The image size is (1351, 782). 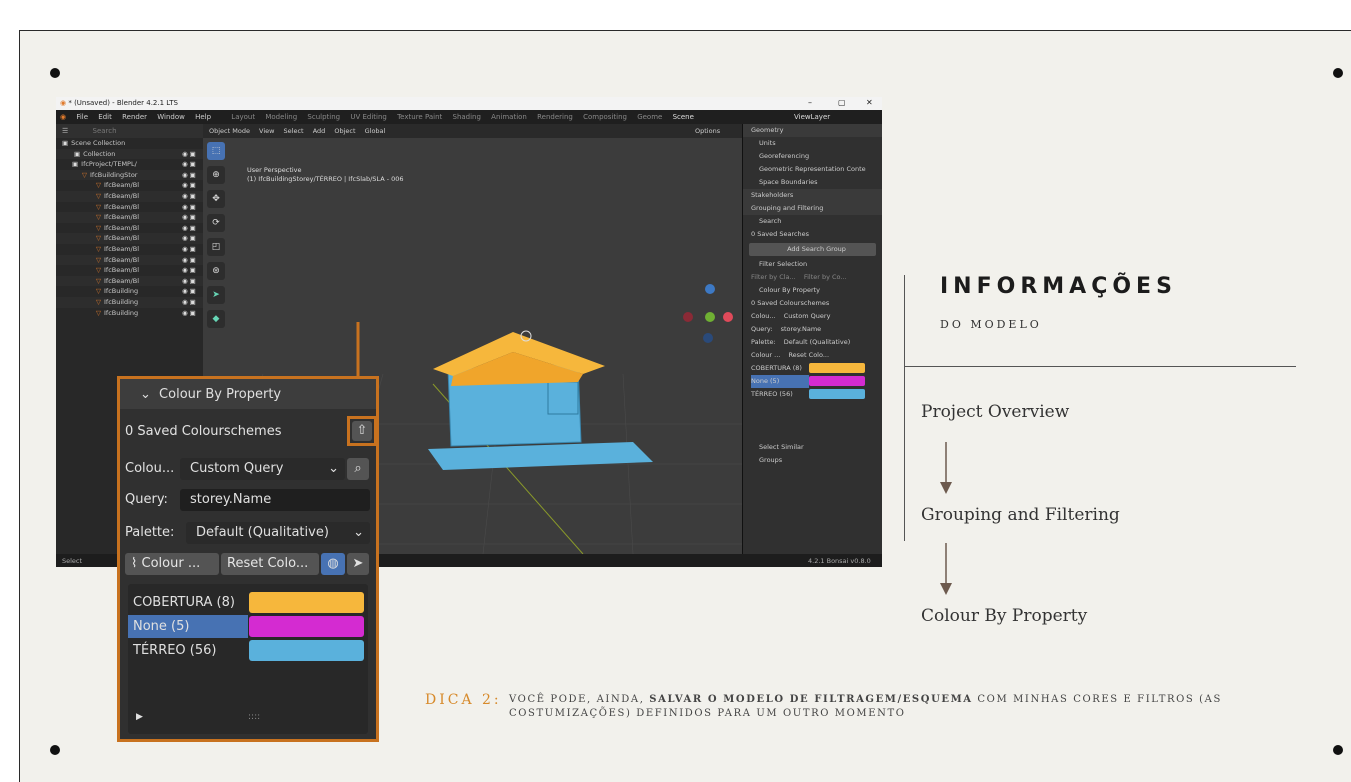 I want to click on tab-texture-paint: Texture Paint, so click(x=419, y=117).